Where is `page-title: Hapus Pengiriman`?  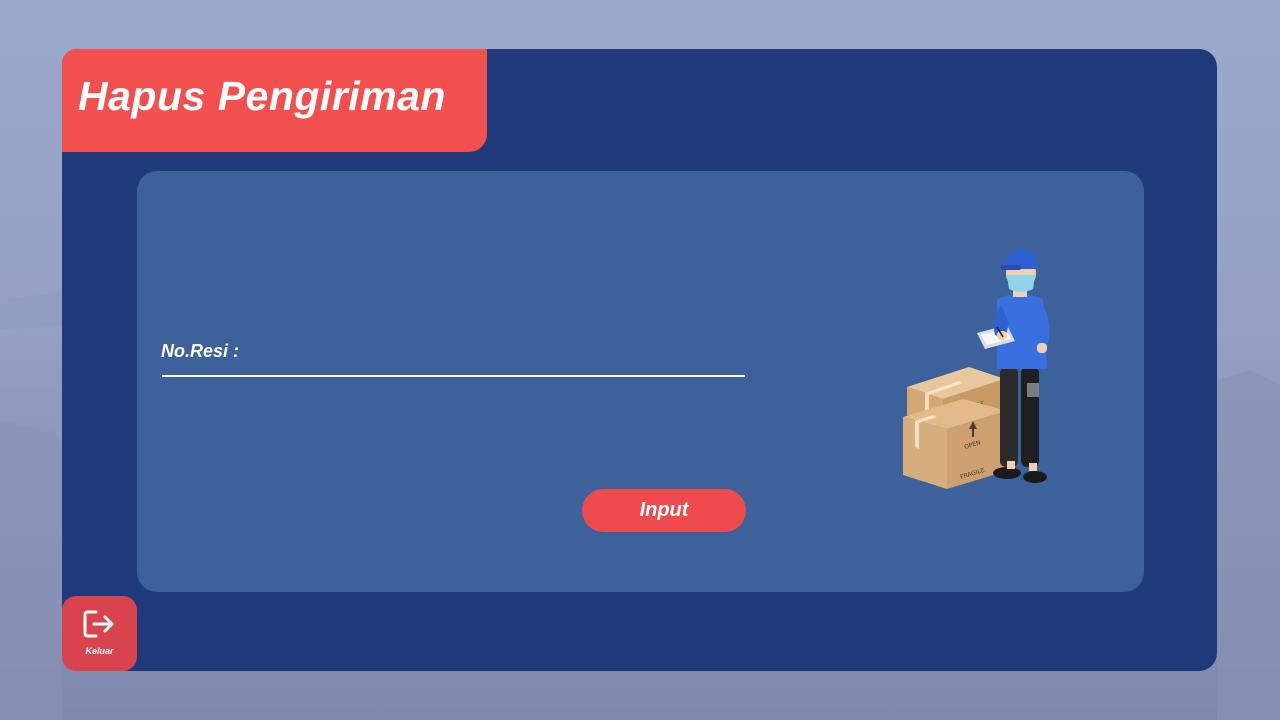
page-title: Hapus Pengiriman is located at coordinates (262, 96).